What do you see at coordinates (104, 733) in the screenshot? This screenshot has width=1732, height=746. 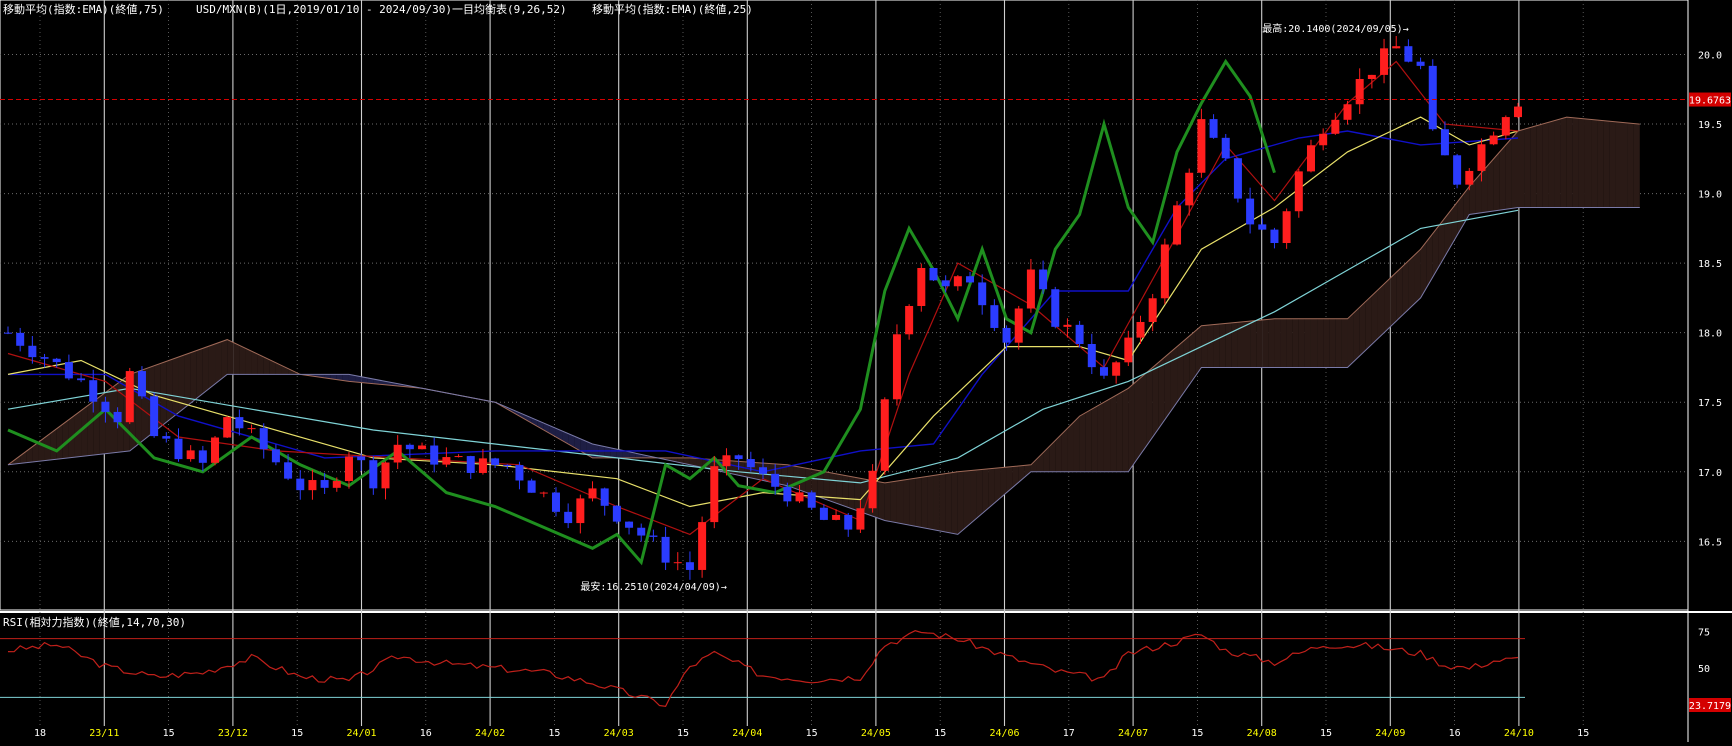 I see `x-tick-label: 23/11` at bounding box center [104, 733].